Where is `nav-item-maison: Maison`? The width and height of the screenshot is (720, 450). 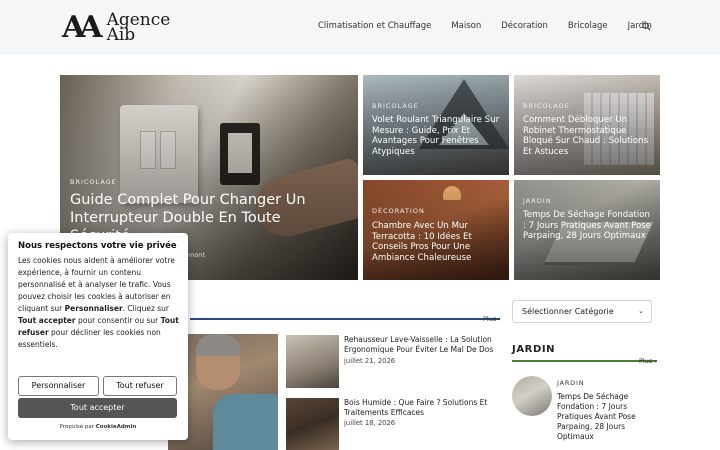
nav-item-maison: Maison is located at coordinates (466, 26).